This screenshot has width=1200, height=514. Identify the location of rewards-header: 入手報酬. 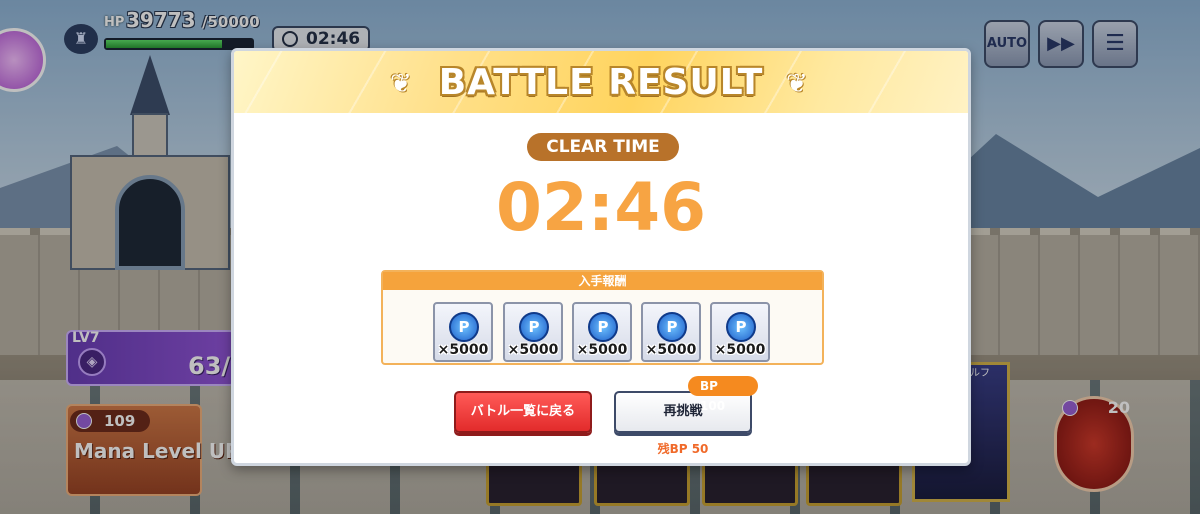
(602, 281).